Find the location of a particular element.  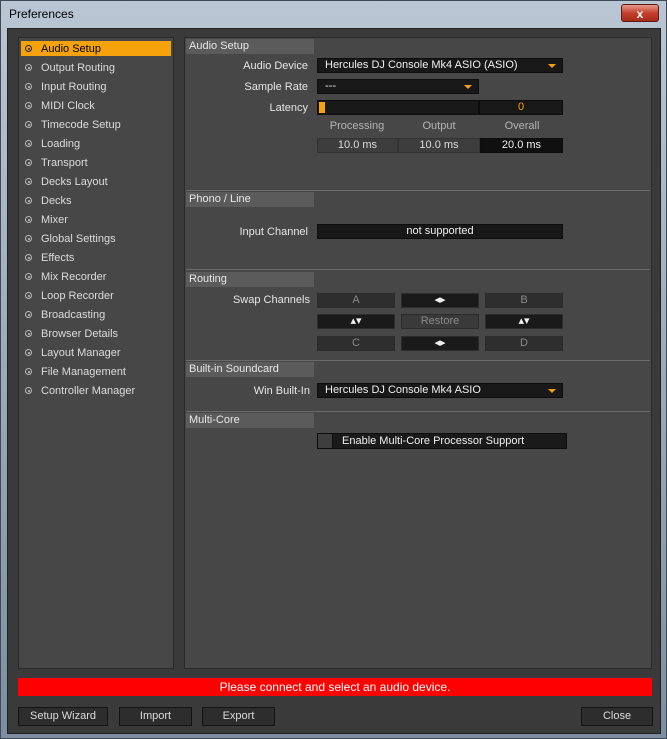

sidebar-item-label: Global Settings is located at coordinates (78, 238).